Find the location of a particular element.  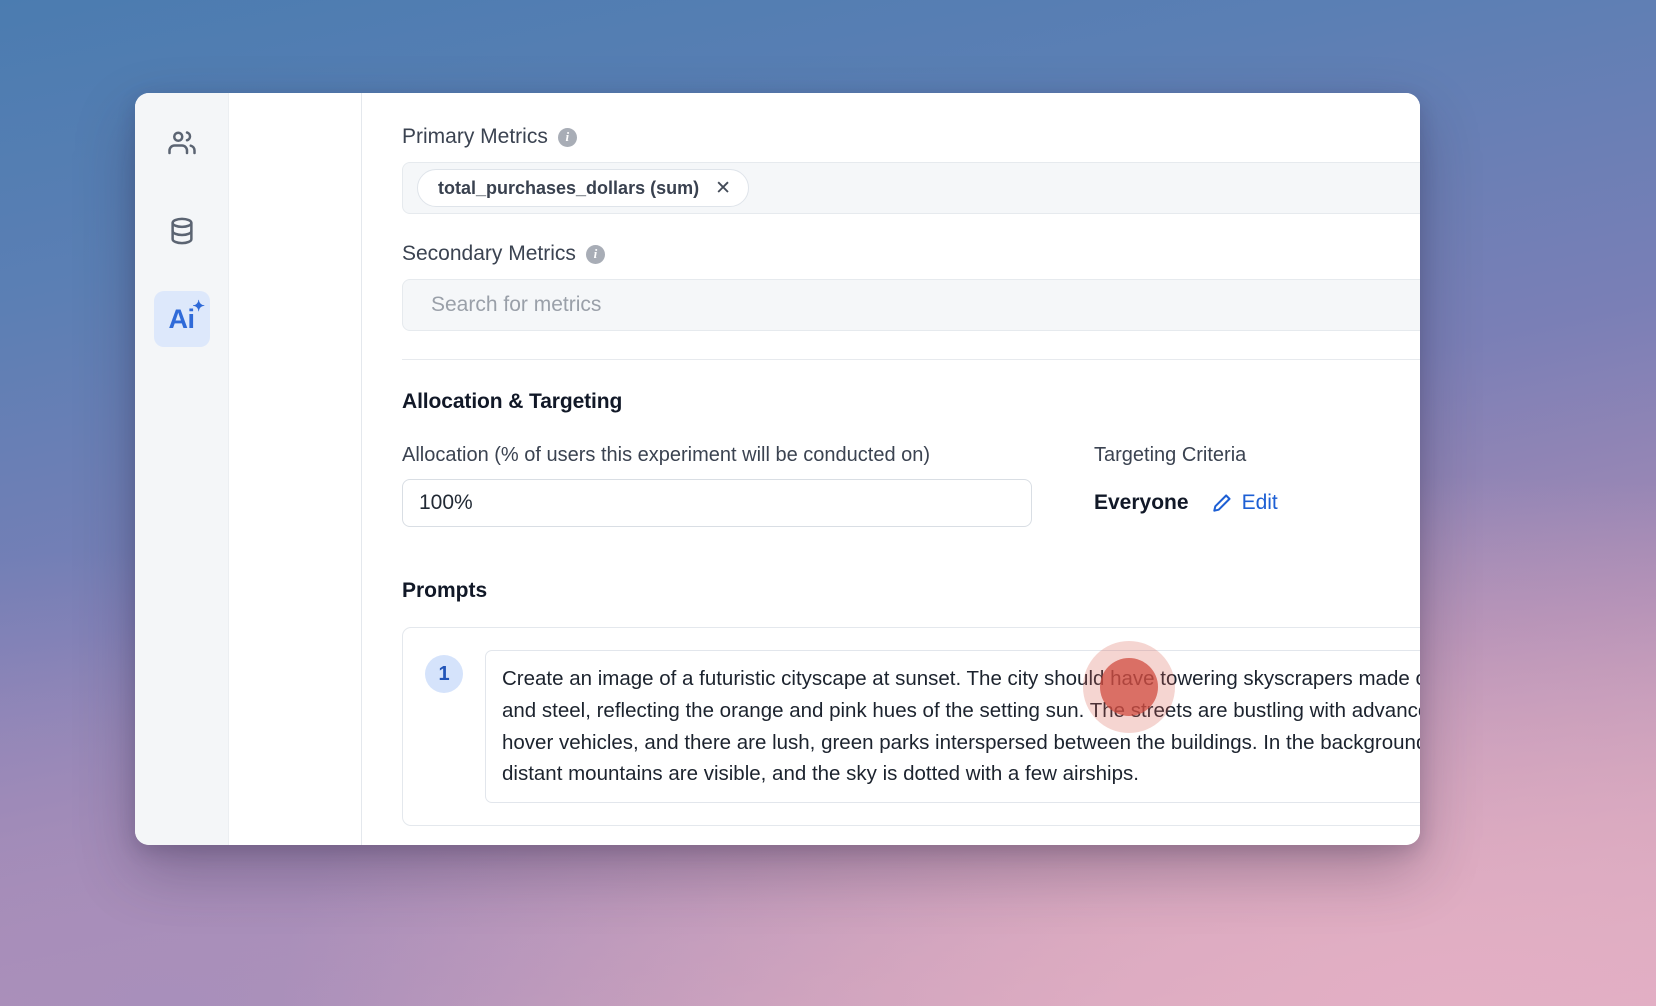

metric-chip: total_purchases_dollars (sum) ✕ is located at coordinates (583, 188).